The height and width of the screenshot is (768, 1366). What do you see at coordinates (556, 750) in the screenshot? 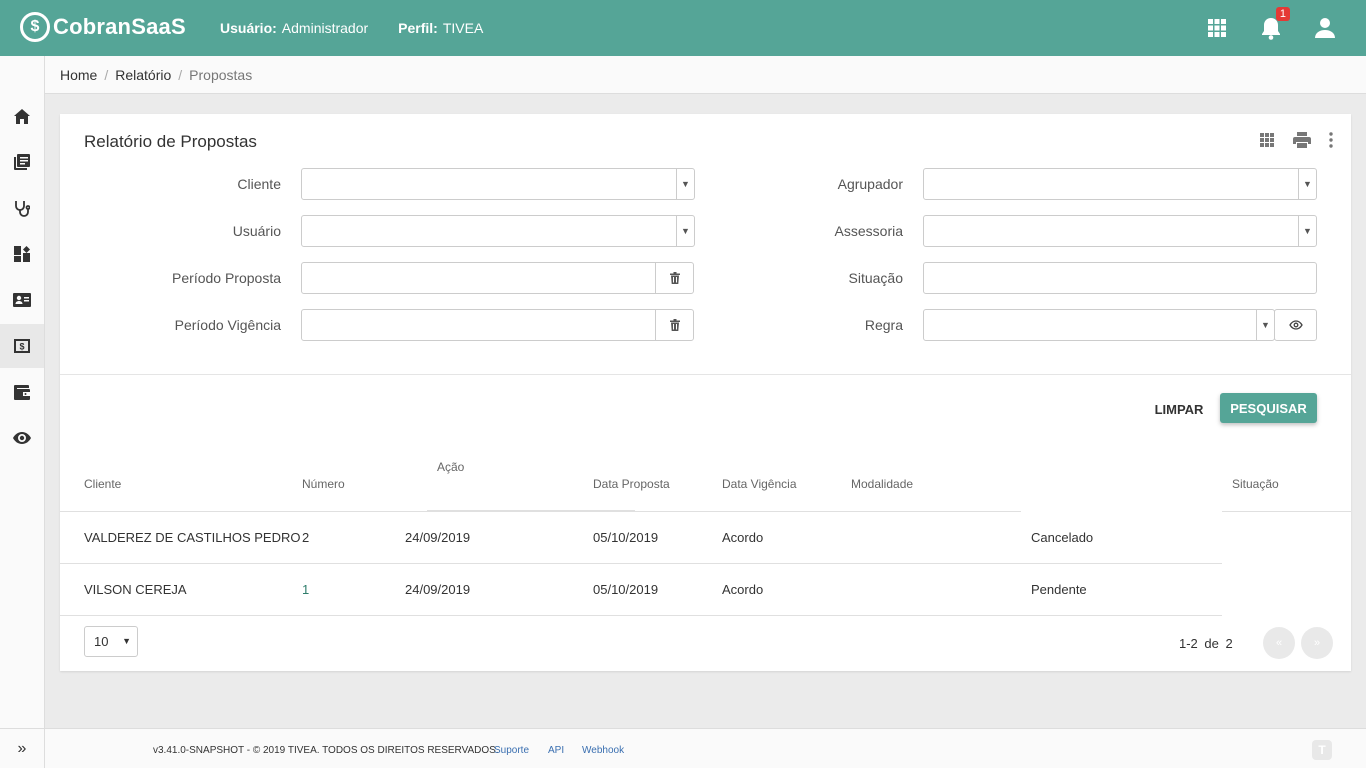
I see `footer-link-api: API` at bounding box center [556, 750].